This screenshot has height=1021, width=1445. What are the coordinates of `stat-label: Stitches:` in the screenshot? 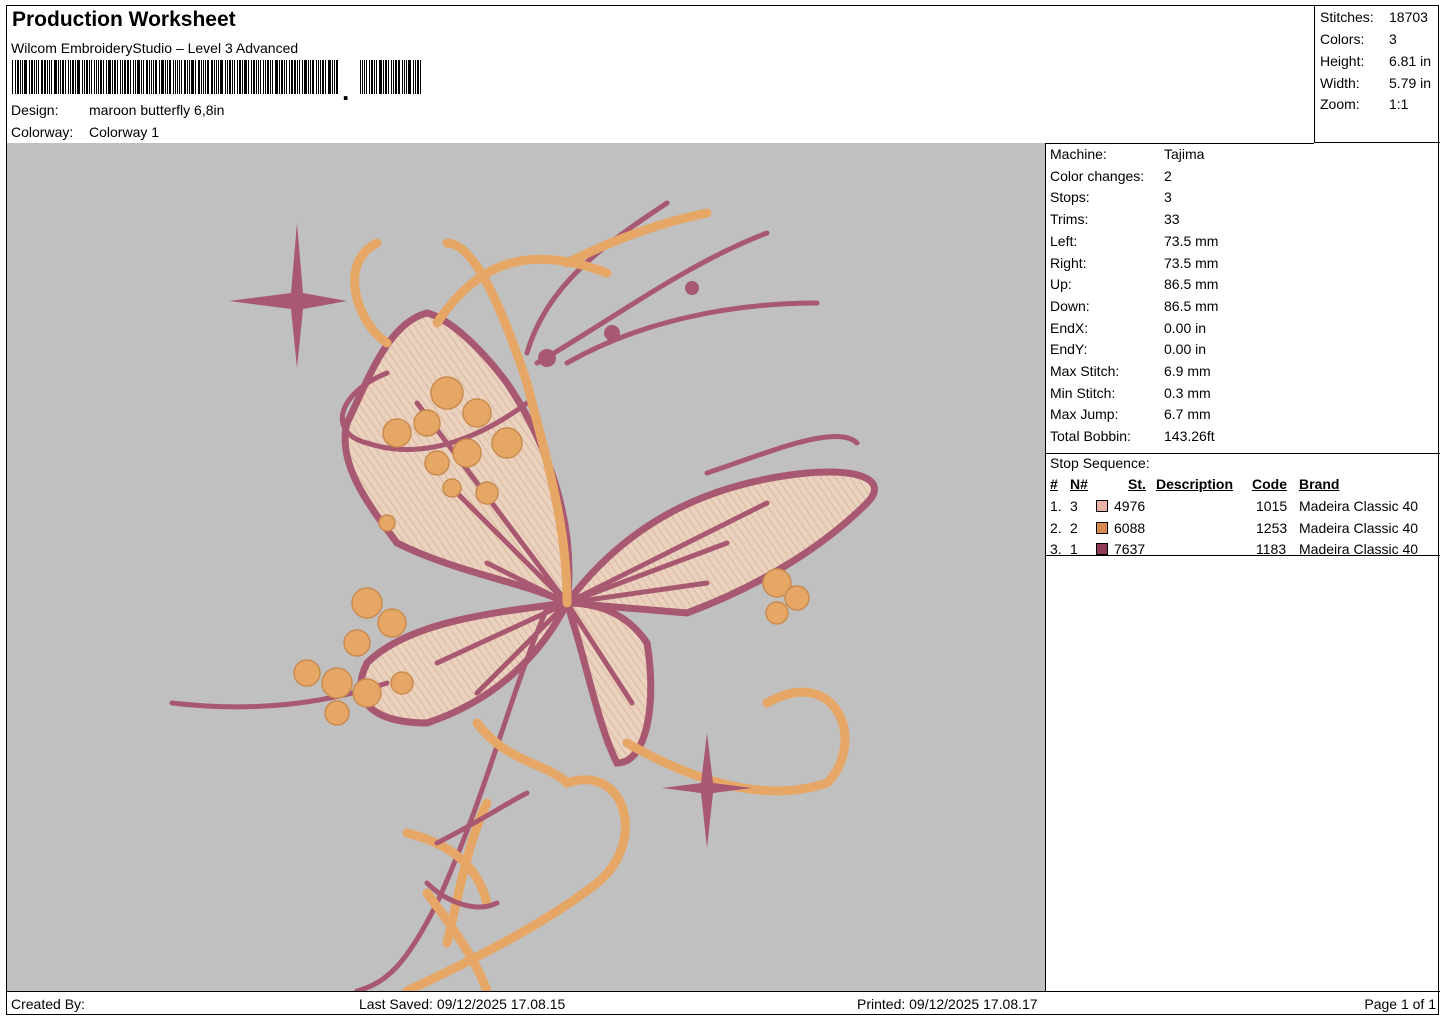 It's located at (1347, 17).